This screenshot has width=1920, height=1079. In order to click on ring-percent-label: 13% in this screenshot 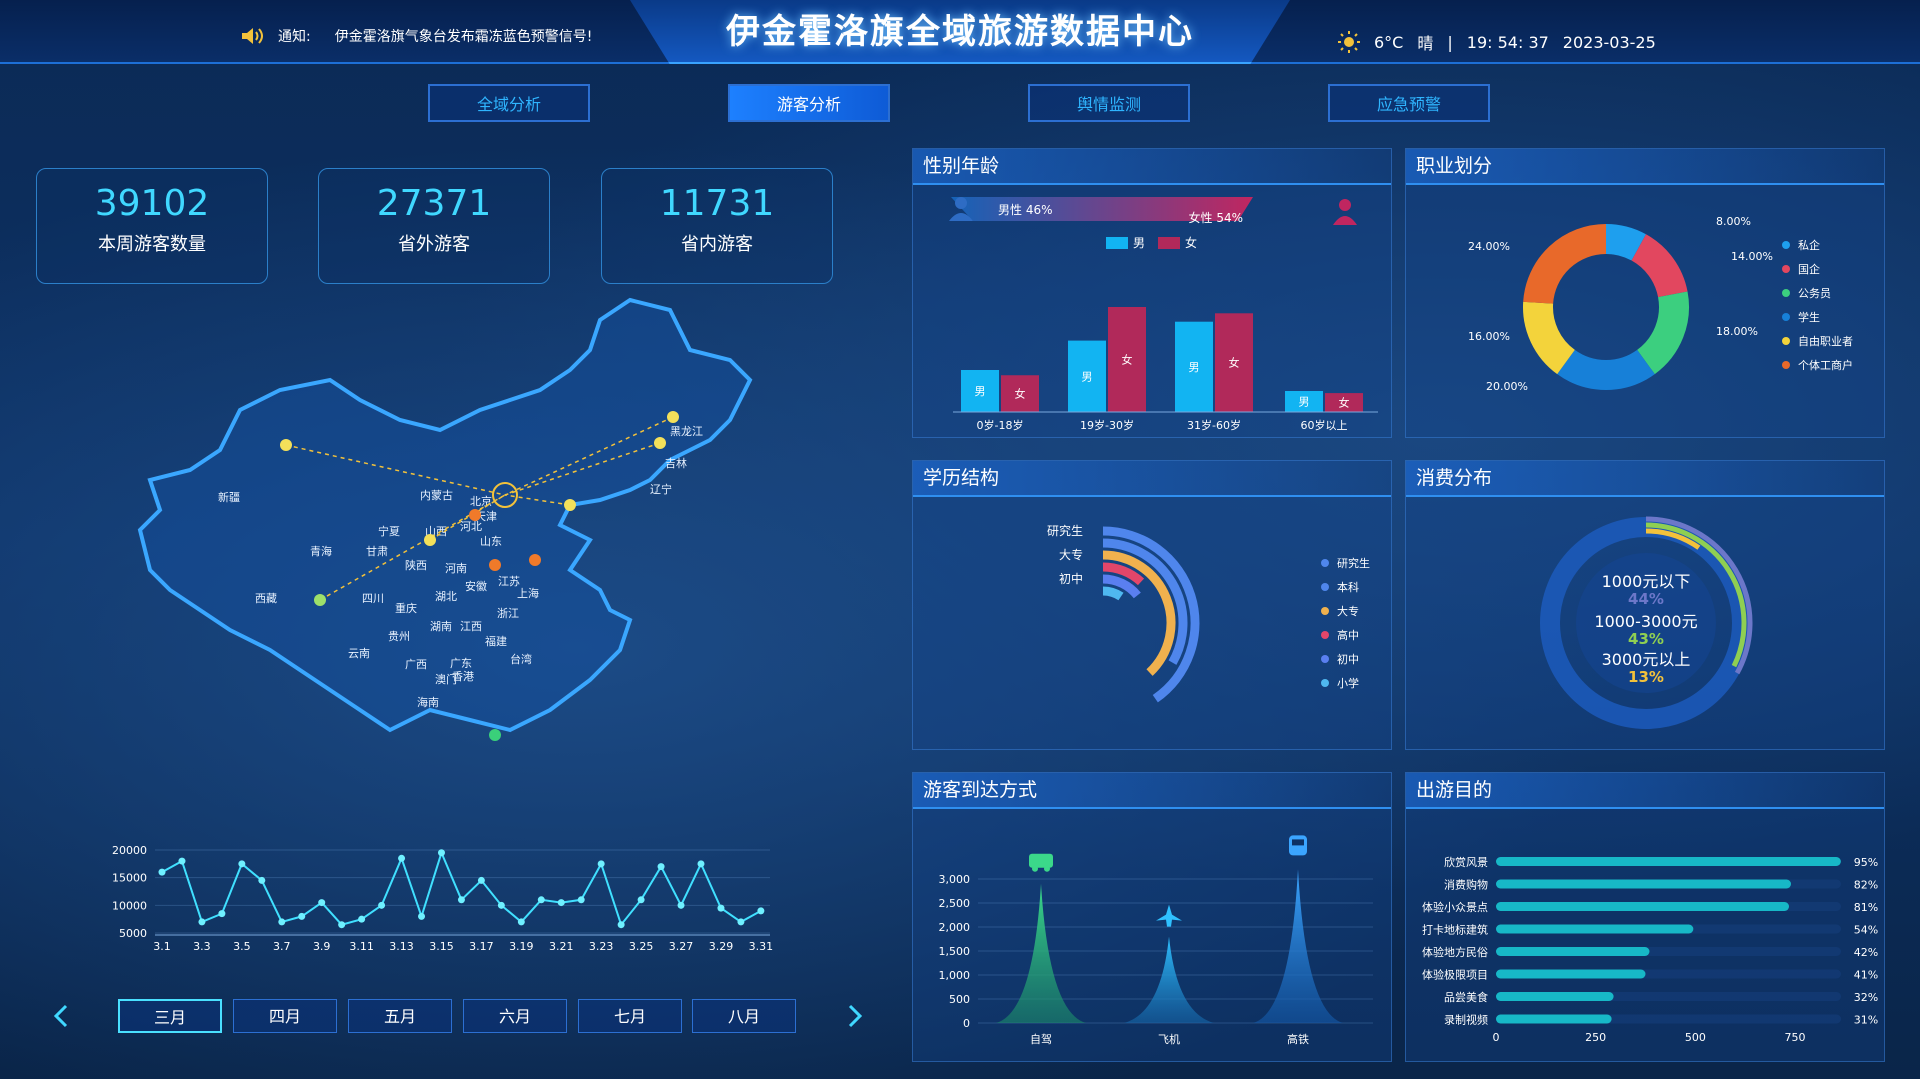, I will do `click(1646, 677)`.